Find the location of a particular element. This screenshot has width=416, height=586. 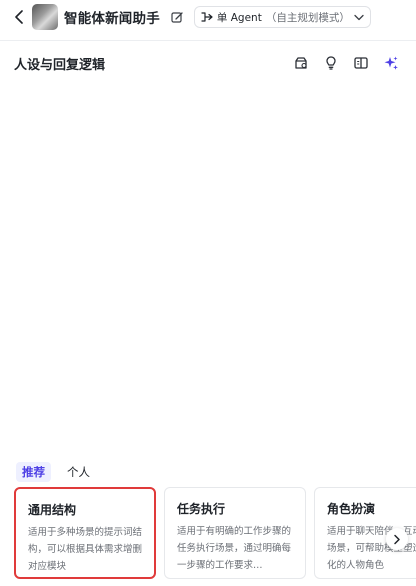

tab-recommended: 推荐 is located at coordinates (33, 472).